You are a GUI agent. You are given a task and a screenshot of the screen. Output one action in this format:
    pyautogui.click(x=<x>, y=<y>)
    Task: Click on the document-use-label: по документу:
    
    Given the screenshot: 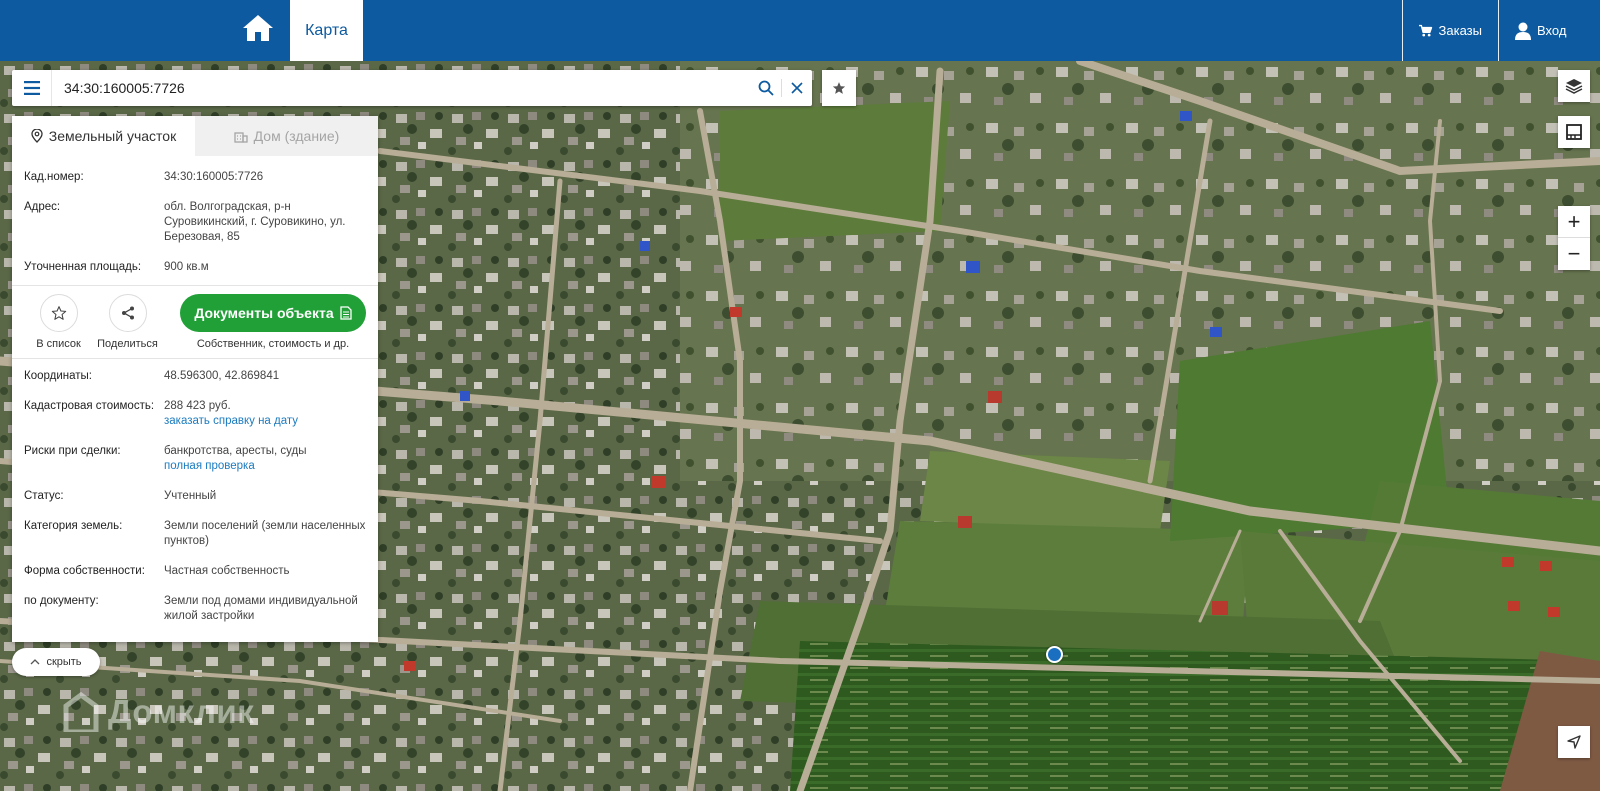 What is the action you would take?
    pyautogui.click(x=61, y=601)
    